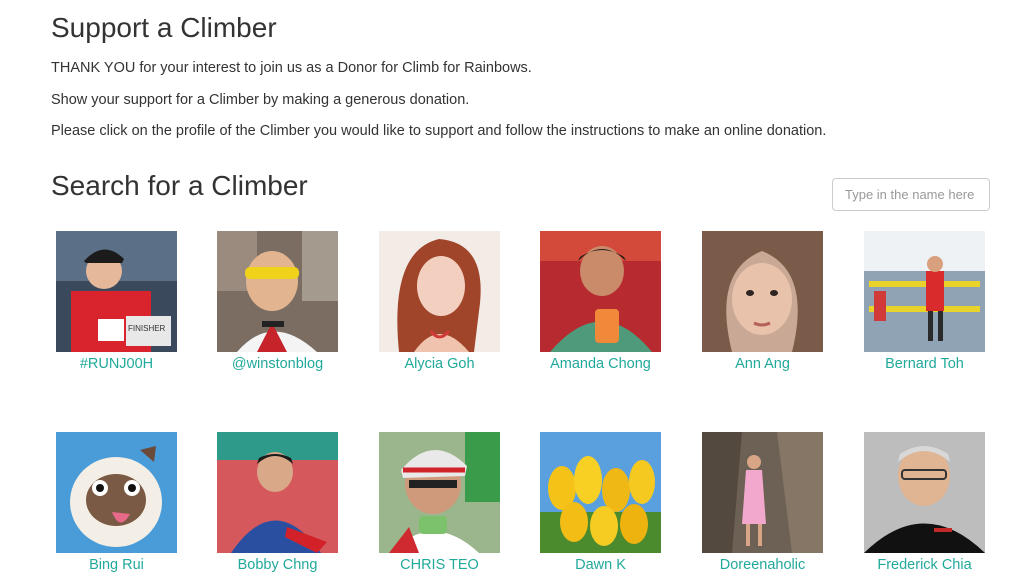 Image resolution: width=1016 pixels, height=580 pixels. I want to click on climber-name: Frederick Chia, so click(924, 565).